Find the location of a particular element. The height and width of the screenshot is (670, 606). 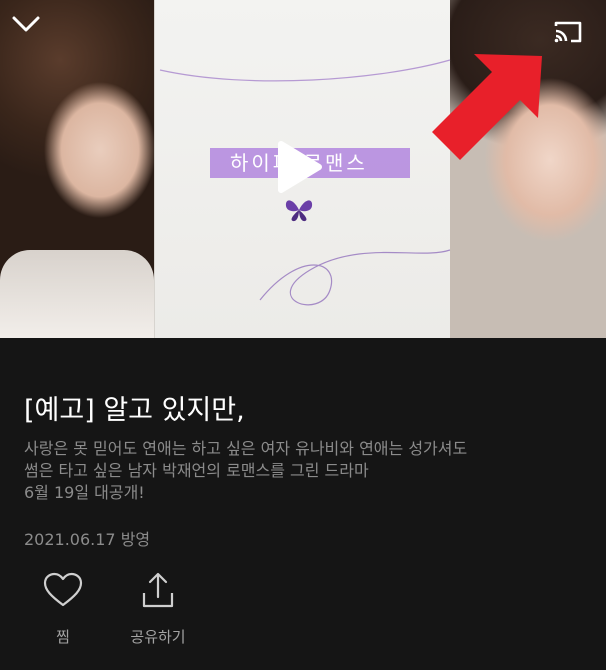

chevron-down-icon is located at coordinates (26, 24).